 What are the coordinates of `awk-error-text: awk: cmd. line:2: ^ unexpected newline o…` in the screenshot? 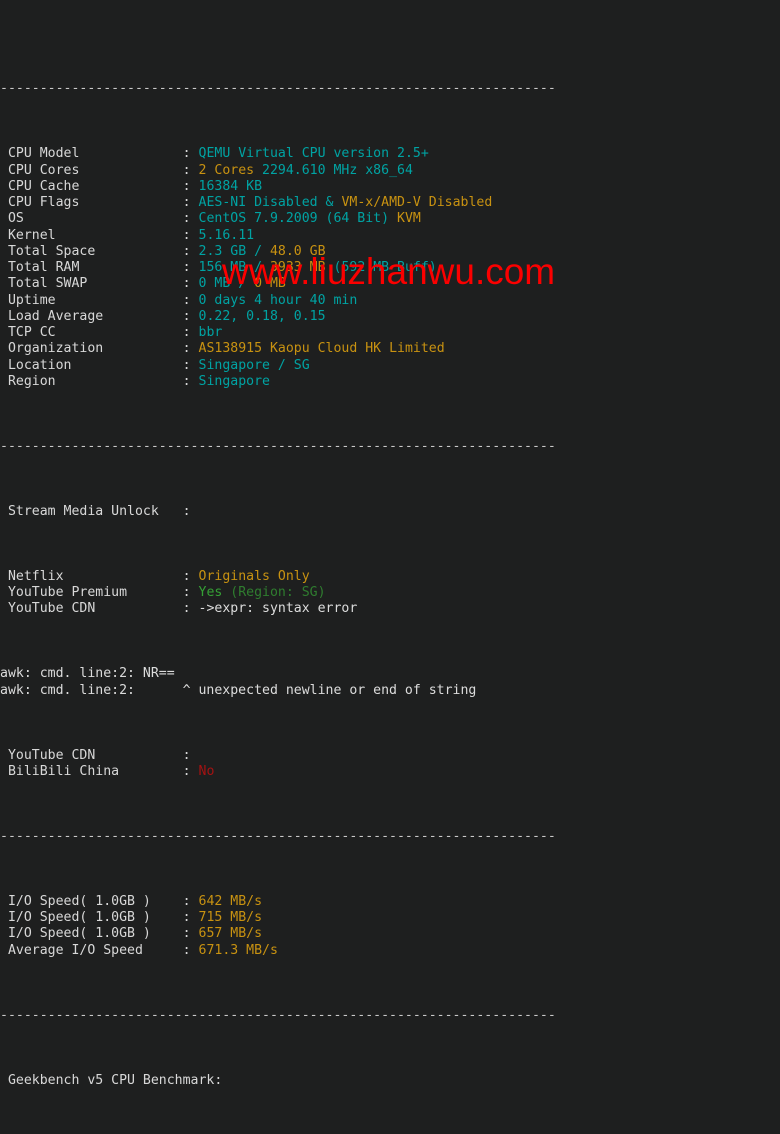 It's located at (238, 690).